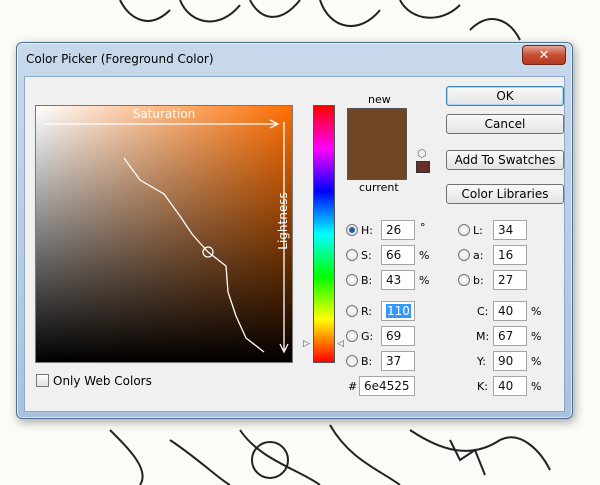 Image resolution: width=600 pixels, height=485 pixels. I want to click on black-label: K:, so click(482, 386).